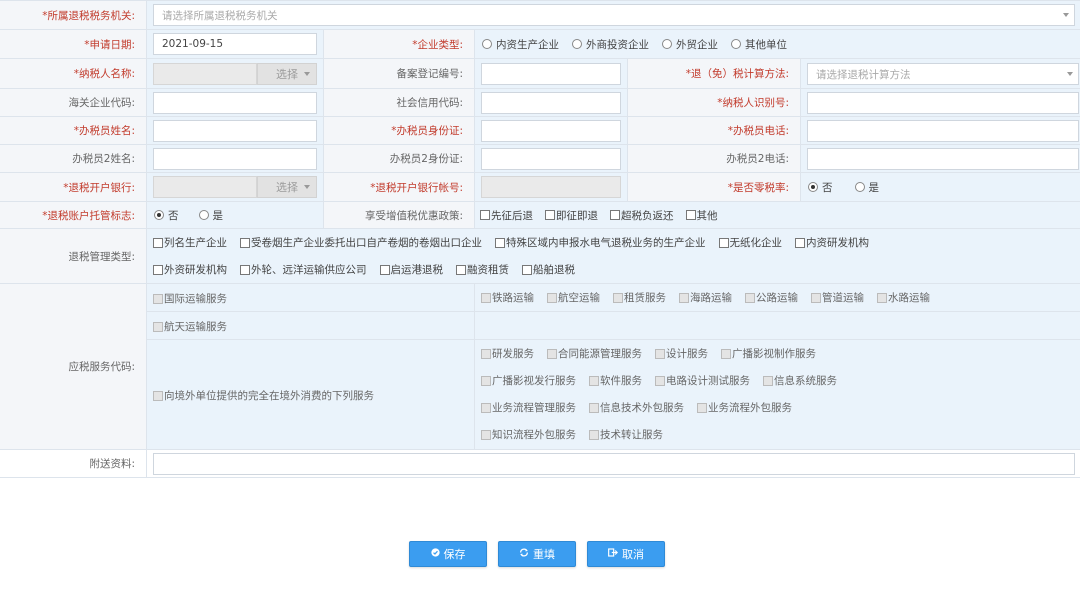  I want to click on attachment-label: 附送资料:, so click(73, 463).